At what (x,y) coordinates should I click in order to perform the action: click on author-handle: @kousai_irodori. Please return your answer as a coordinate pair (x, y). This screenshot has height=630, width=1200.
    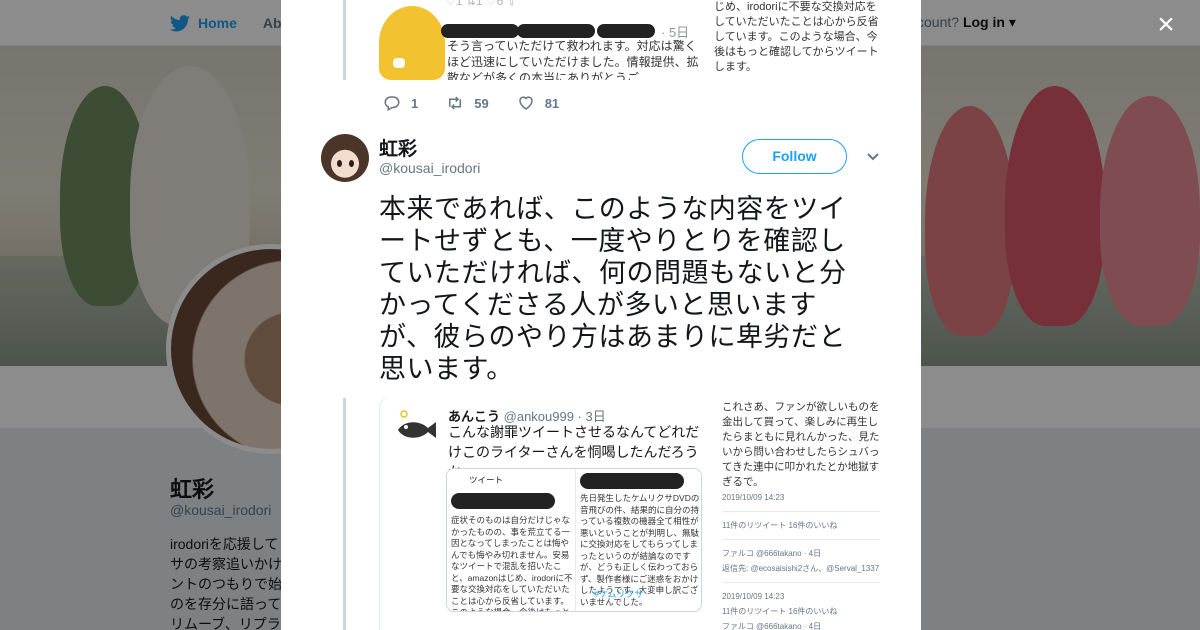
    Looking at the image, I should click on (429, 168).